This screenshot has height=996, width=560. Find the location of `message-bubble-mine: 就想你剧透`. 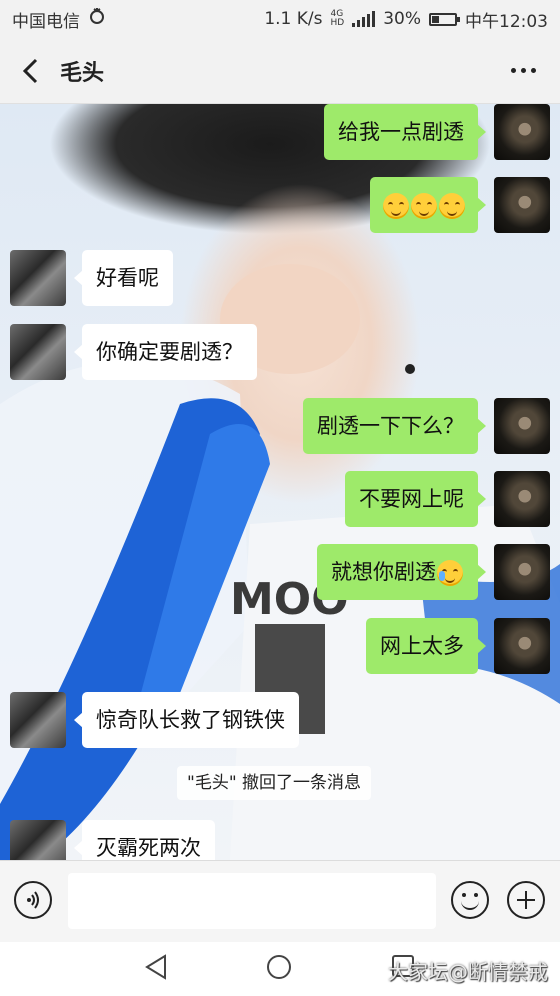

message-bubble-mine: 就想你剧透 is located at coordinates (401, 572).